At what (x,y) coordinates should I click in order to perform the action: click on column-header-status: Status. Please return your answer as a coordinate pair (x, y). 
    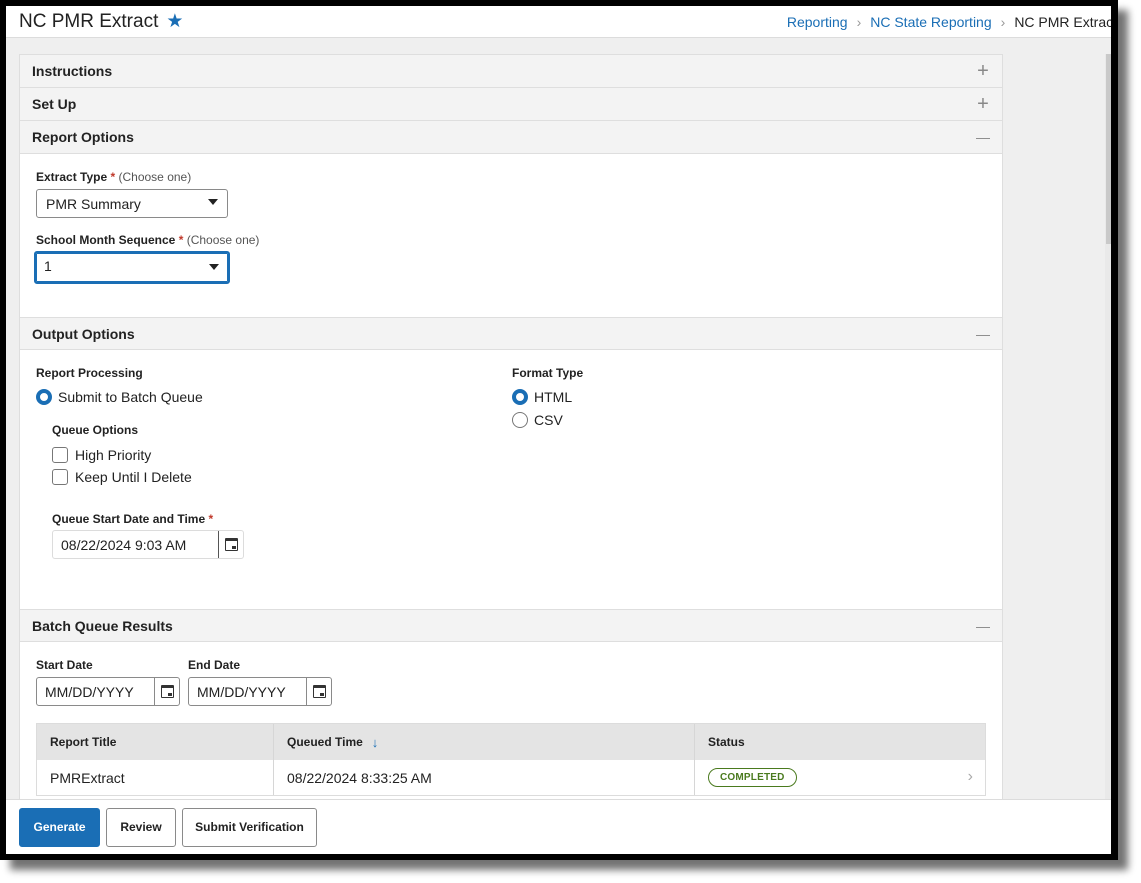
    Looking at the image, I should click on (840, 742).